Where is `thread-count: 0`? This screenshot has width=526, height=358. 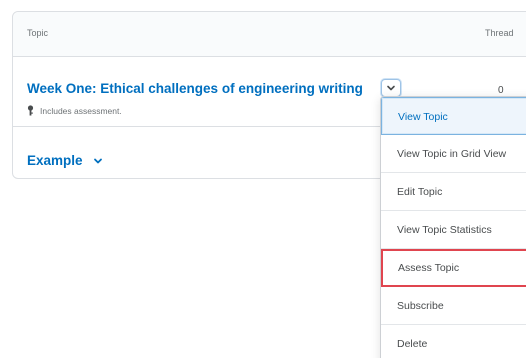 thread-count: 0 is located at coordinates (501, 90).